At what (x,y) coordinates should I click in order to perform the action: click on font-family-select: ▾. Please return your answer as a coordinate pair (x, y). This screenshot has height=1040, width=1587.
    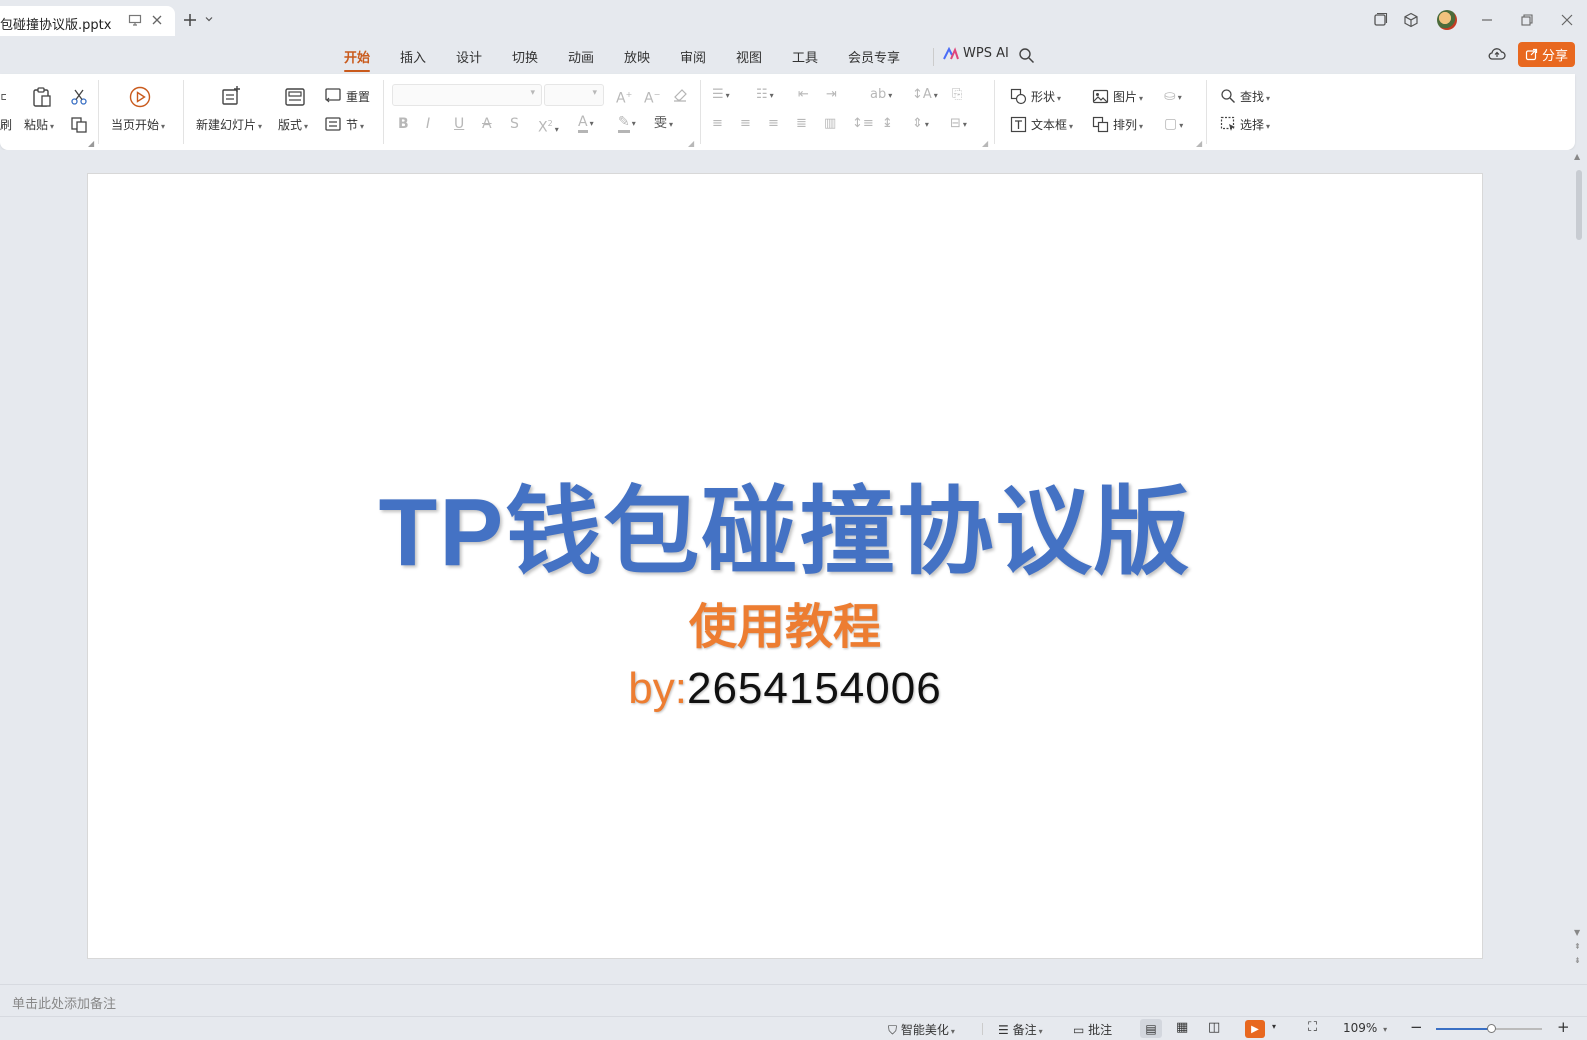
    Looking at the image, I should click on (467, 95).